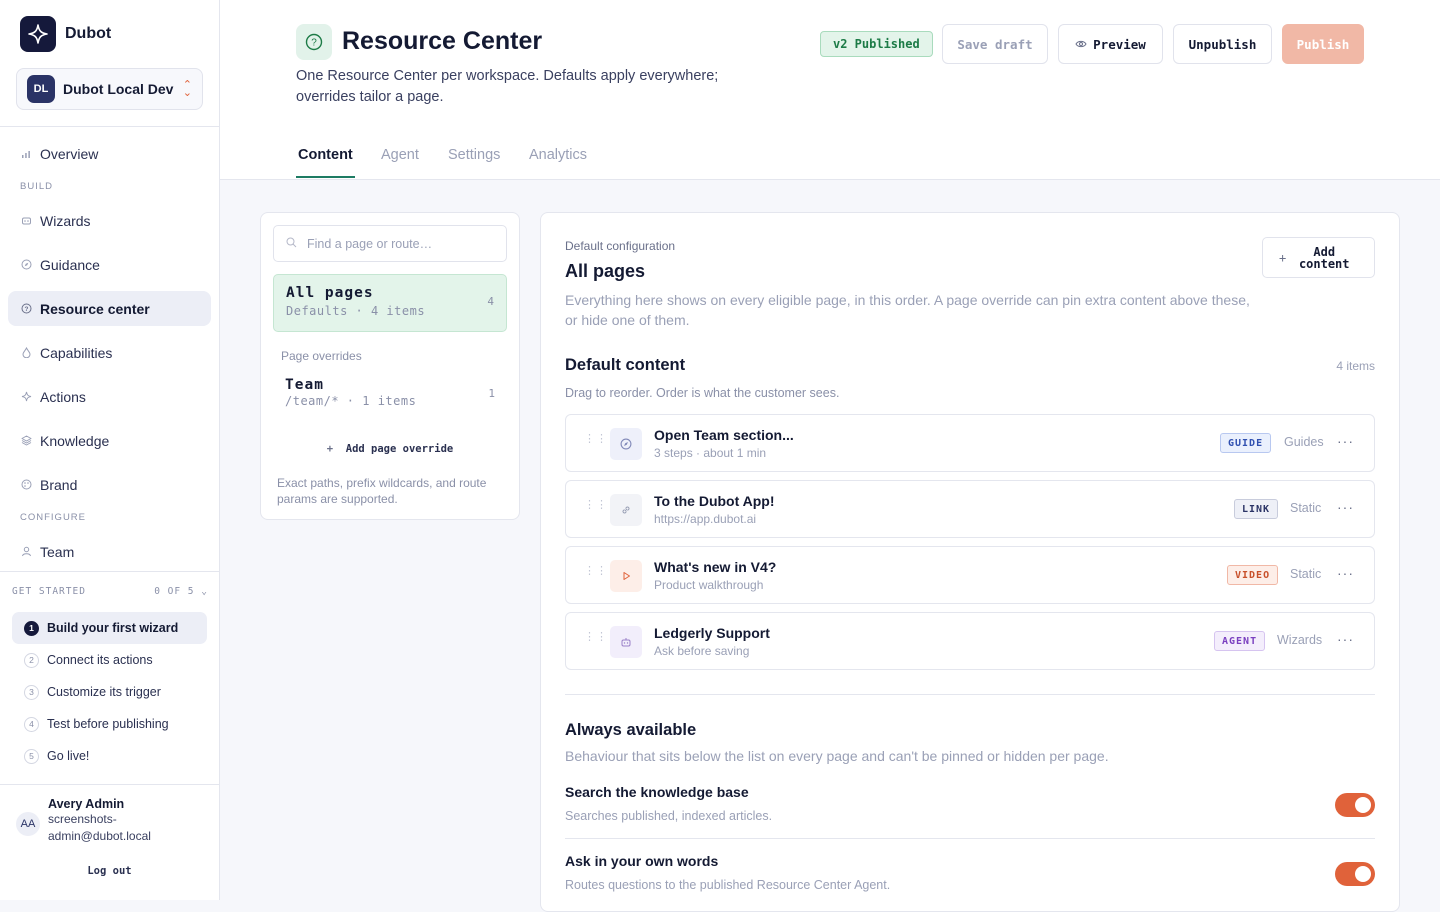 Image resolution: width=1440 pixels, height=912 pixels. What do you see at coordinates (31, 660) in the screenshot?
I see `step-number: 2` at bounding box center [31, 660].